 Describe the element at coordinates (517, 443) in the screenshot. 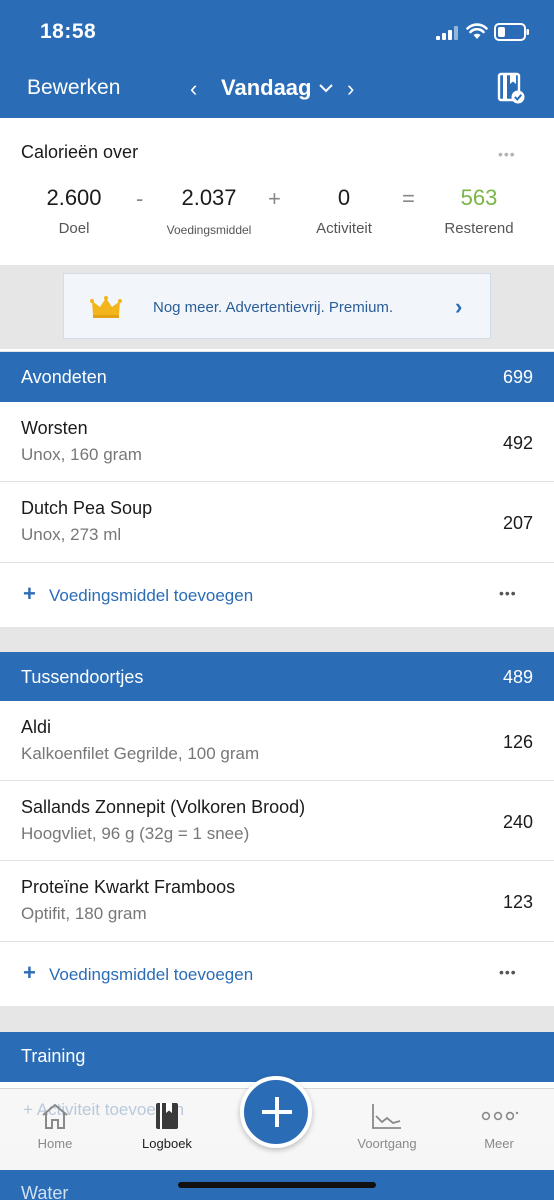

I see `food-calories: 492` at that location.